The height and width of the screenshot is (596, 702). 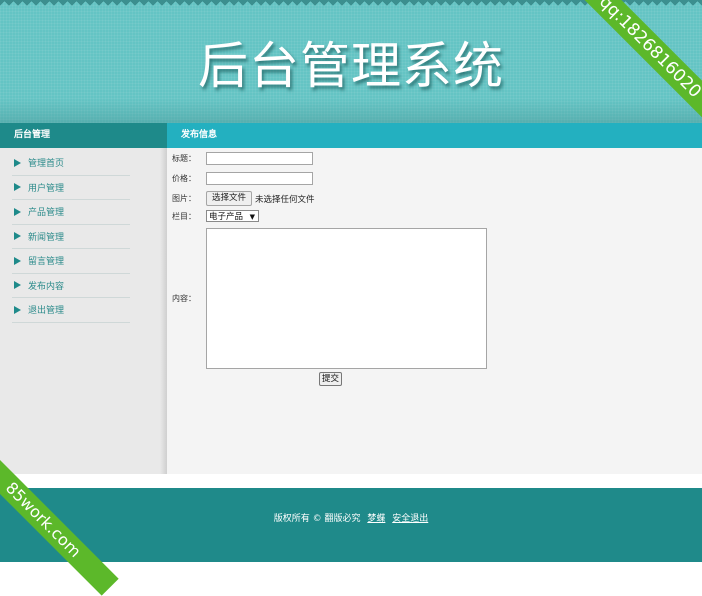 I want to click on content-label: 内容：, so click(x=184, y=298).